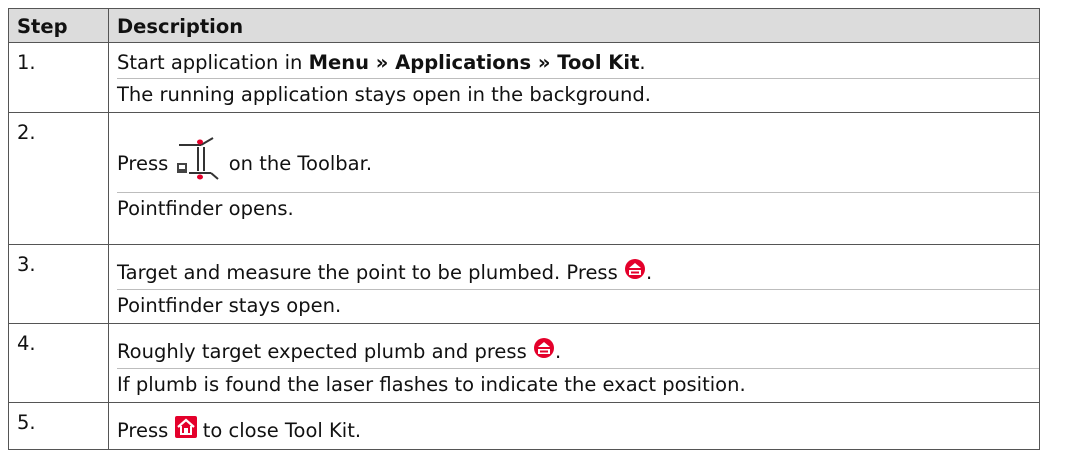  I want to click on text-segment: to close Tool Kit., so click(279, 430).